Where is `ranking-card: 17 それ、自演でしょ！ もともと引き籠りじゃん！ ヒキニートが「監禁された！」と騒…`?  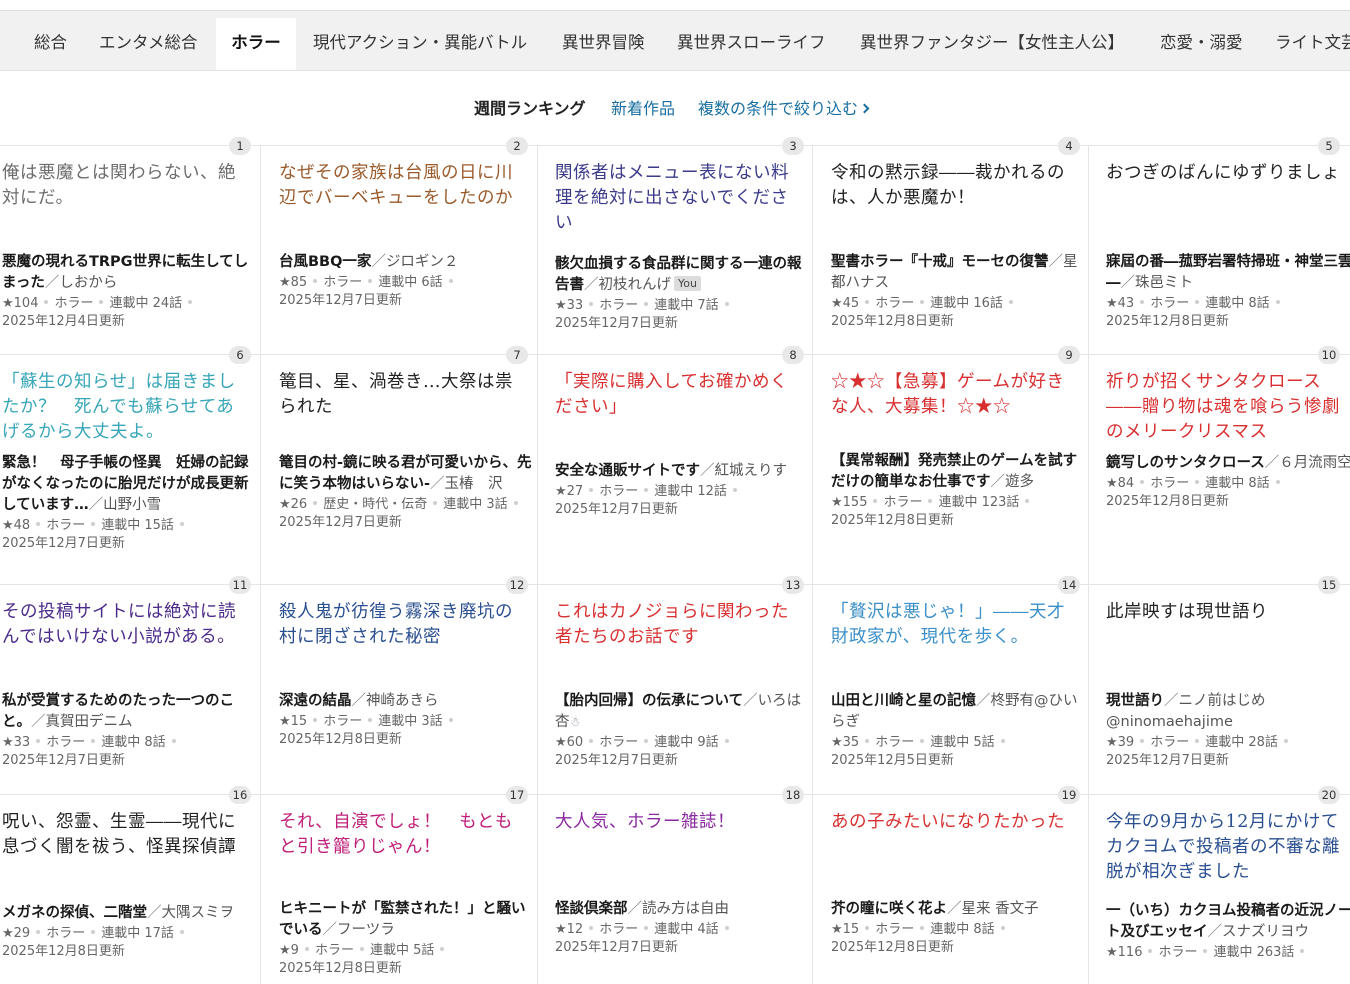
ranking-card: 17 それ、自演でしょ！ もともと引き籠りじゃん！ ヒキニートが「監禁された！」と騒… is located at coordinates (410, 885).